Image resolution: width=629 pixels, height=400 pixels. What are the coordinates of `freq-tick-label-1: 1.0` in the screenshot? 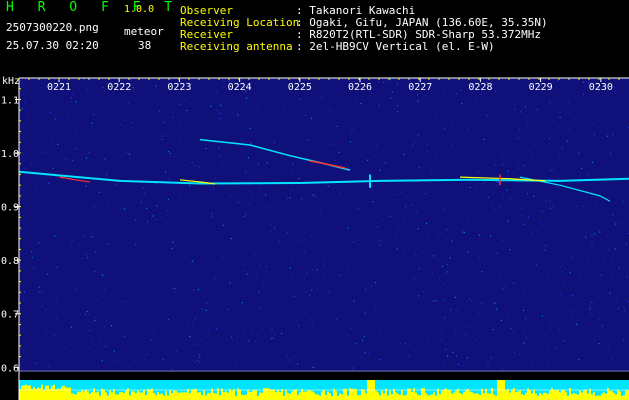 It's located at (10, 154).